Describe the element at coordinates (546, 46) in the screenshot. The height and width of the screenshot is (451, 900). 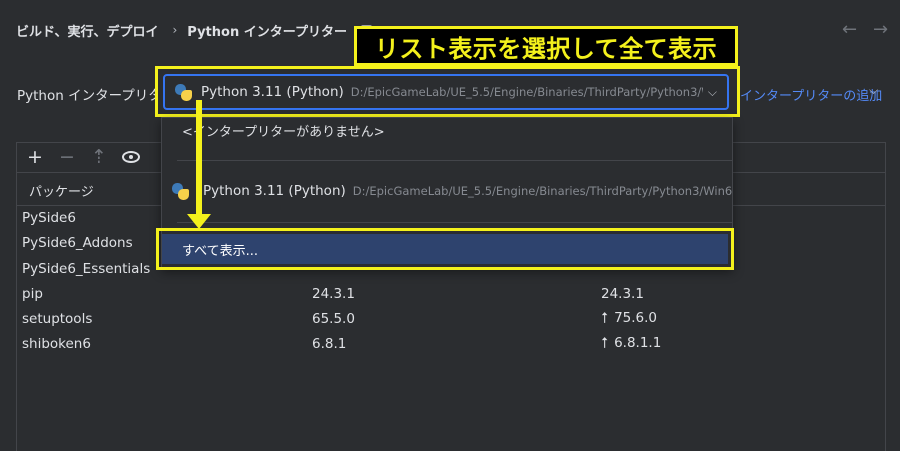
I see `annotation-callout: リスト表示を選択して全て表示` at that location.